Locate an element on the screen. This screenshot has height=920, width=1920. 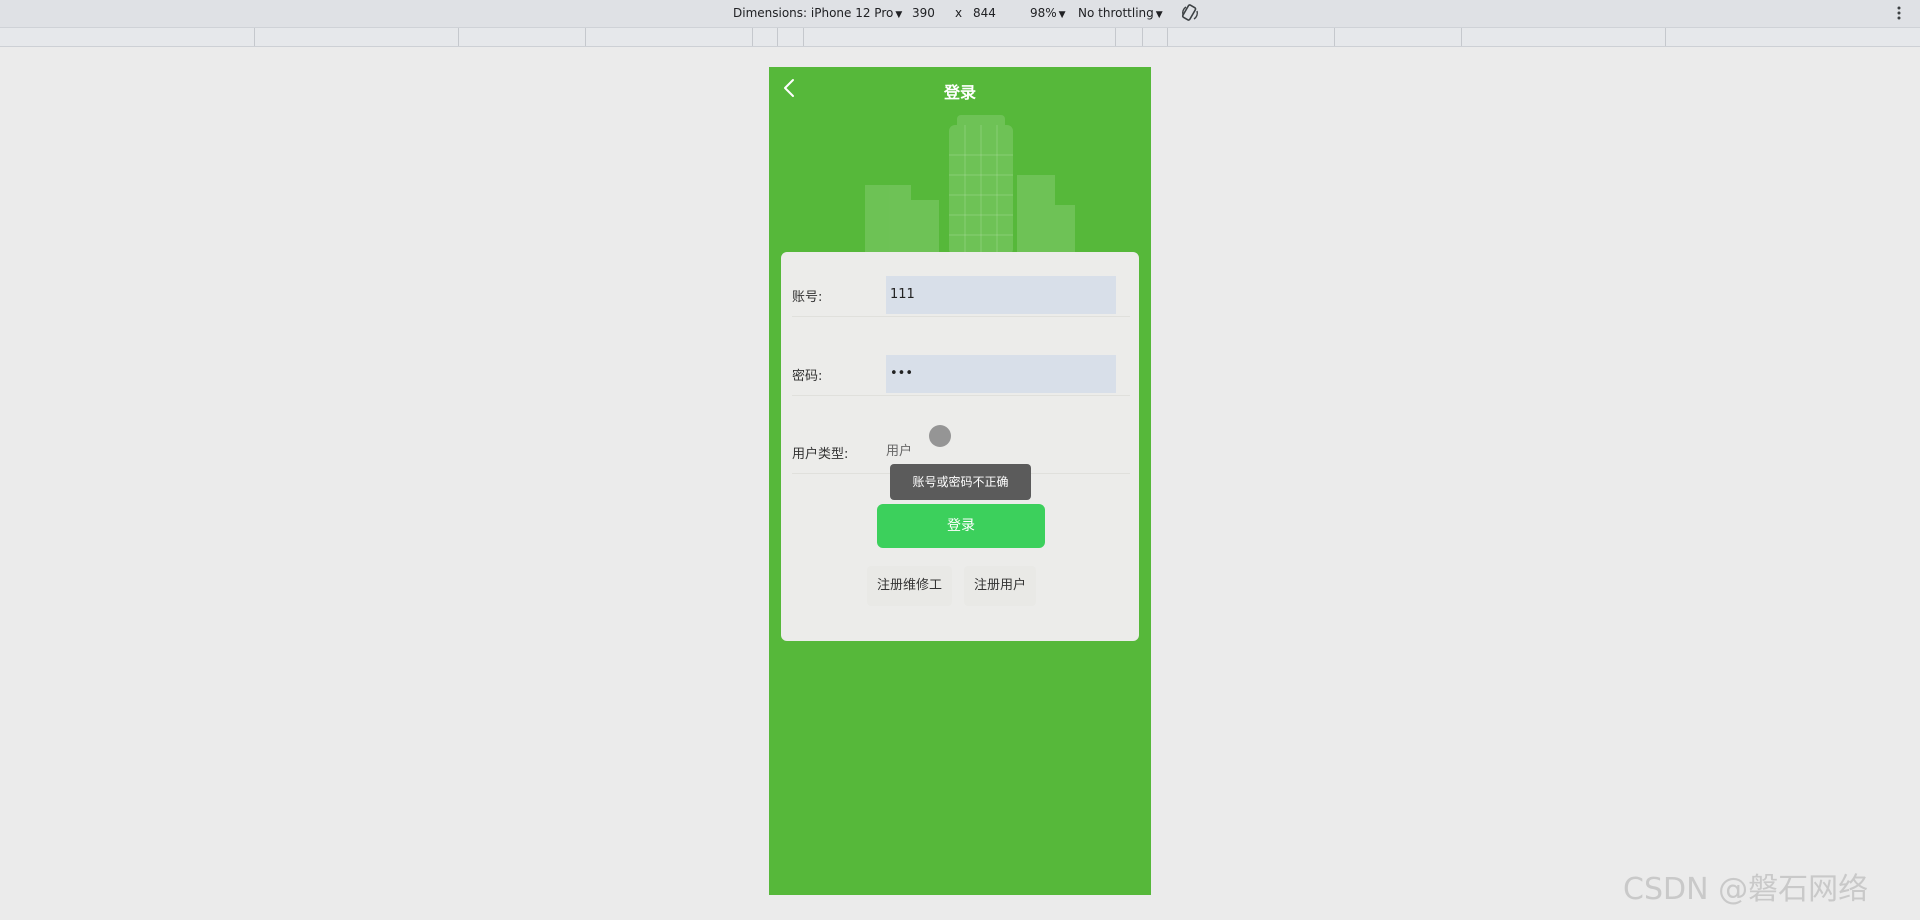
width-input: 390 is located at coordinates (923, 13).